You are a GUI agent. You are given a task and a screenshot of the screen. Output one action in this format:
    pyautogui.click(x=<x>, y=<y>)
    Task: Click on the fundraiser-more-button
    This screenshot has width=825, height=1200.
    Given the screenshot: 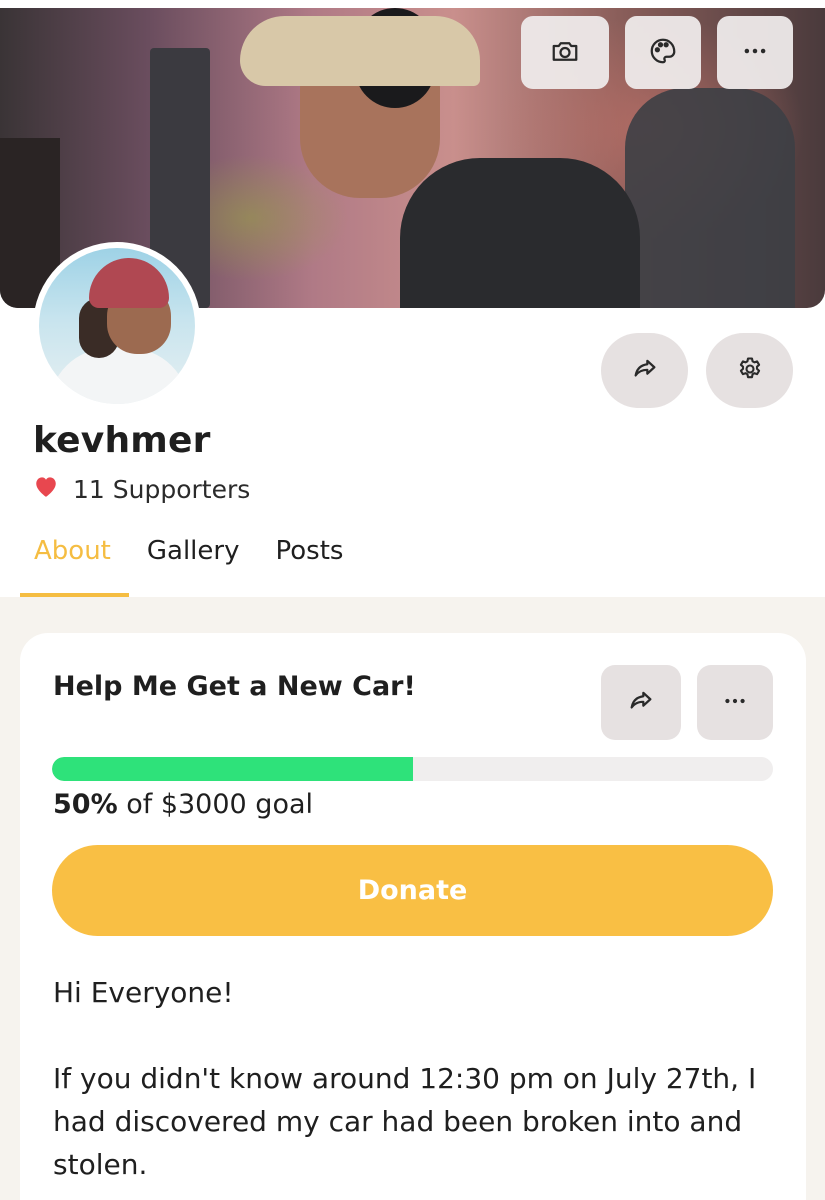 What is the action you would take?
    pyautogui.click(x=735, y=702)
    